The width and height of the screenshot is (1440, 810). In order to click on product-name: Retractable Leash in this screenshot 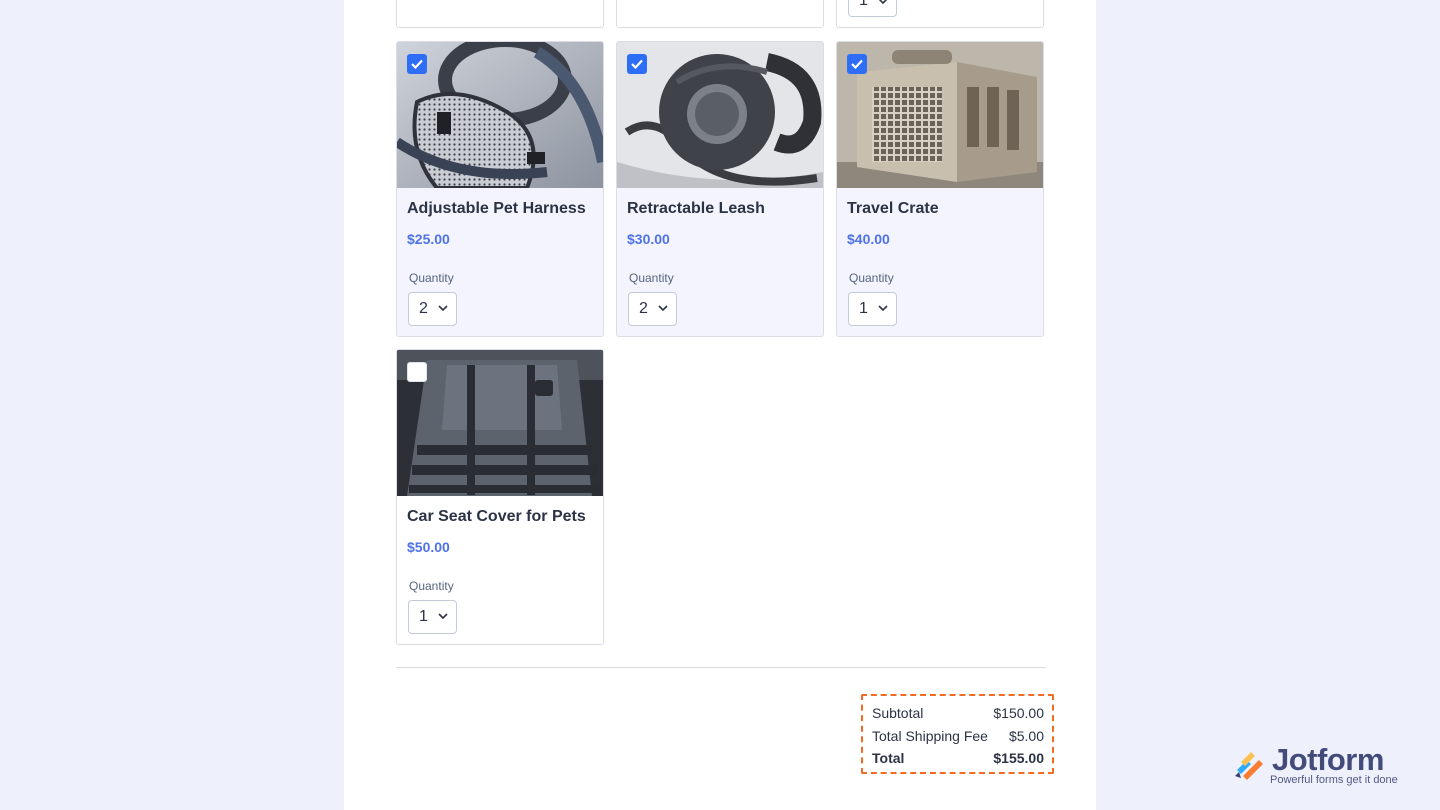, I will do `click(696, 208)`.